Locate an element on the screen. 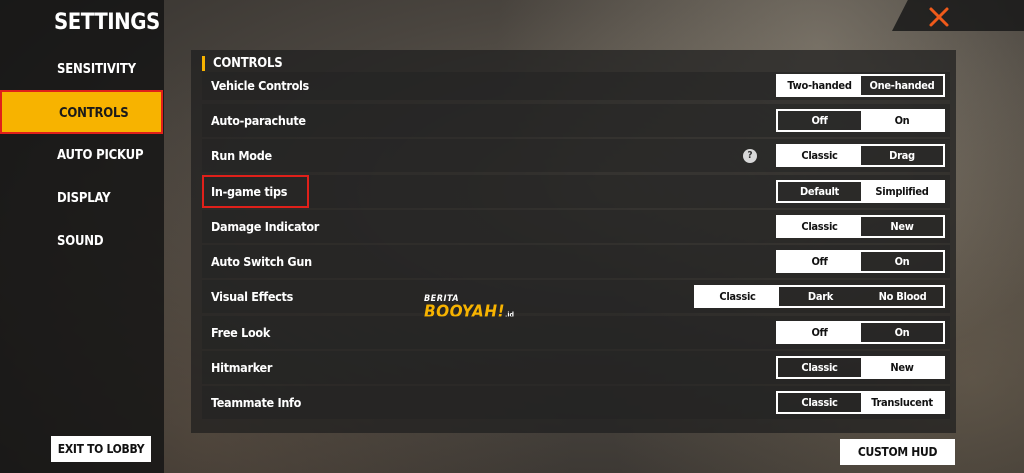 The image size is (1024, 473). setting-label: Damage Indicator is located at coordinates (265, 226).